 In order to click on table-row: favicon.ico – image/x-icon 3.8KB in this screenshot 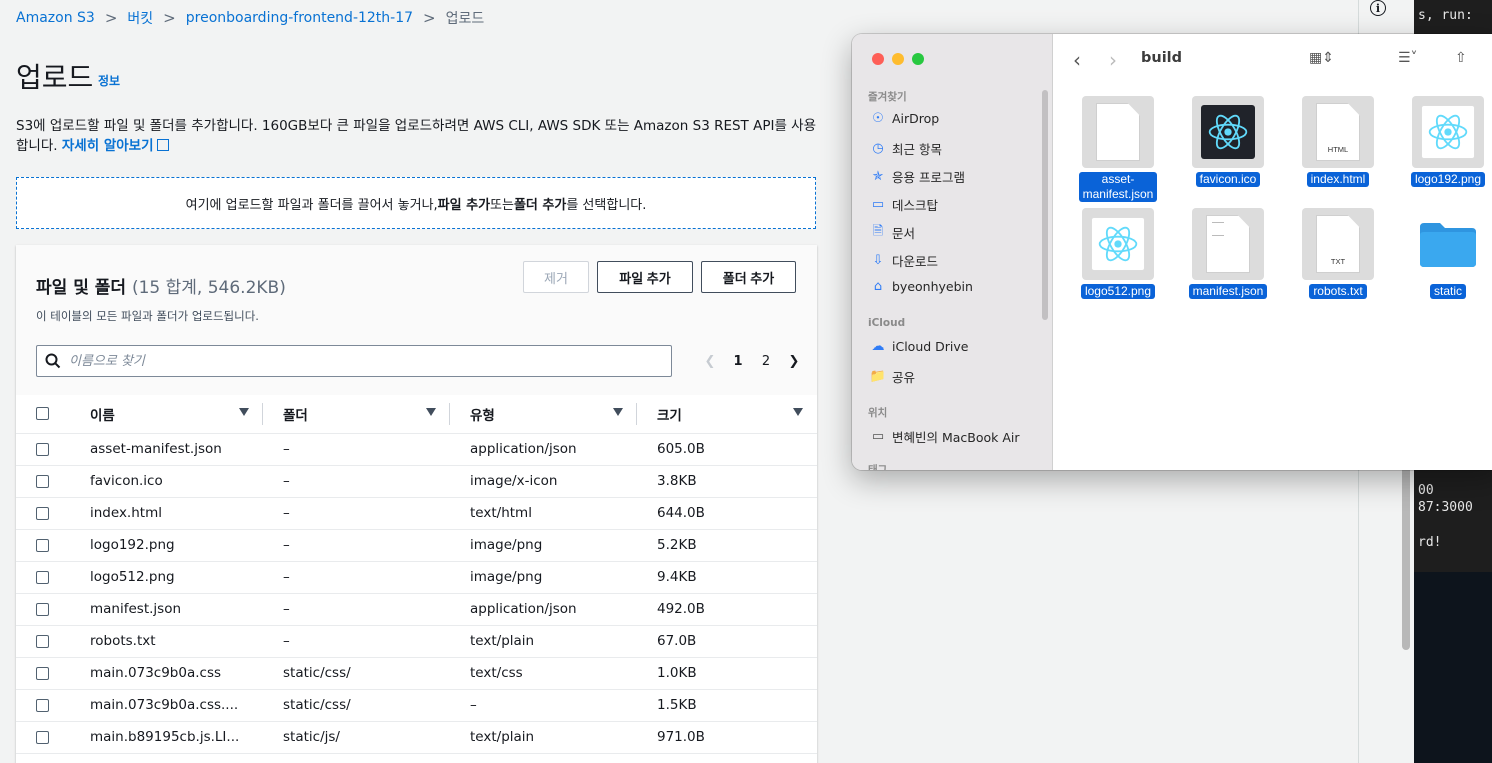, I will do `click(416, 481)`.